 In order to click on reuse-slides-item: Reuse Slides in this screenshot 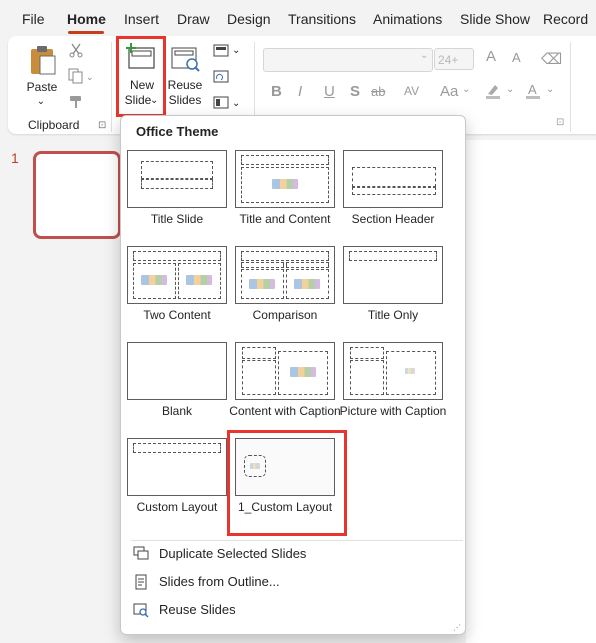, I will do `click(296, 610)`.